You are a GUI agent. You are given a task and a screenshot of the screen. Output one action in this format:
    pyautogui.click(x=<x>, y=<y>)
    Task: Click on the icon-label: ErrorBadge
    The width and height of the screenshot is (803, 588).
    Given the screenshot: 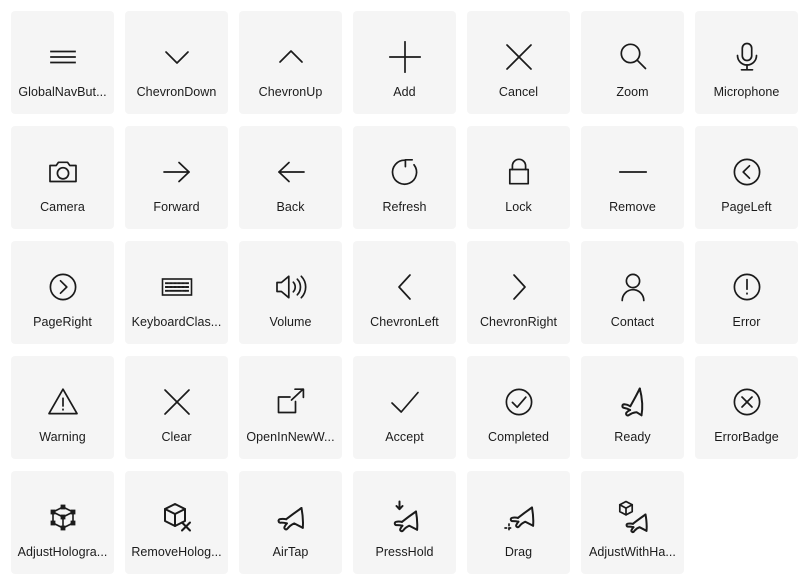 What is the action you would take?
    pyautogui.click(x=746, y=437)
    